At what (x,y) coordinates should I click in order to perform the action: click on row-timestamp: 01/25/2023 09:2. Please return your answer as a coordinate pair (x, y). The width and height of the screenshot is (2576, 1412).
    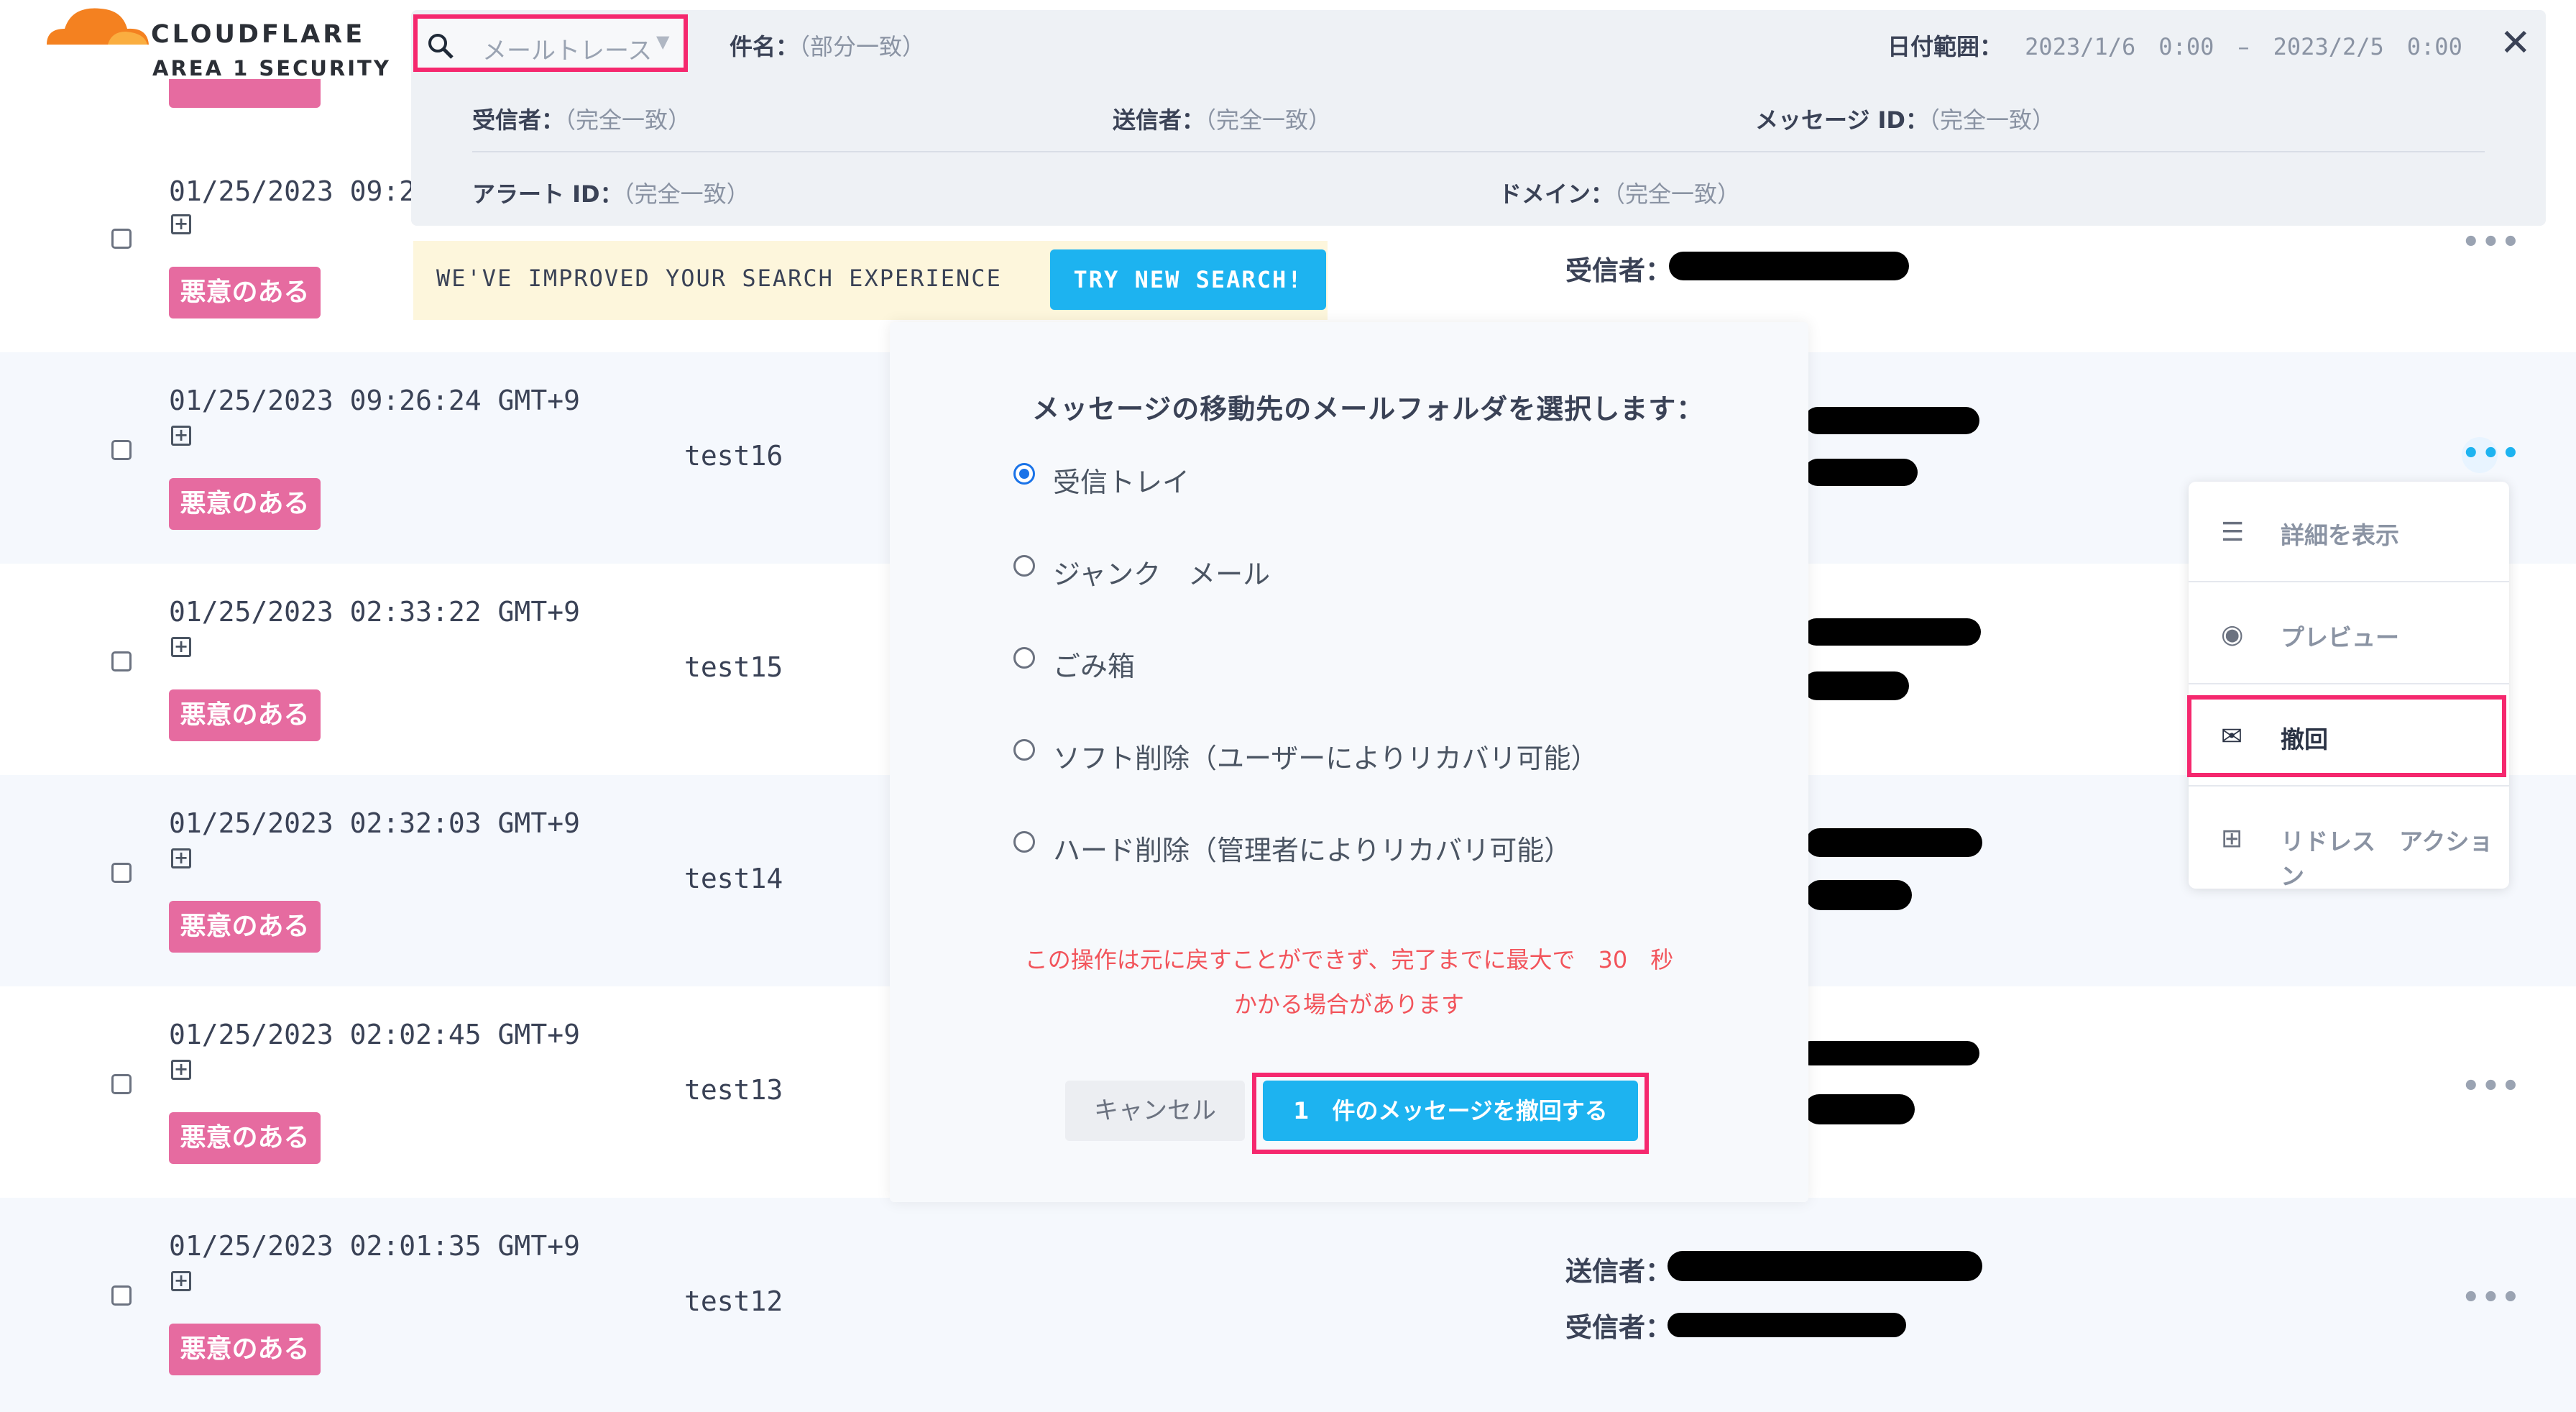
    Looking at the image, I should click on (292, 191).